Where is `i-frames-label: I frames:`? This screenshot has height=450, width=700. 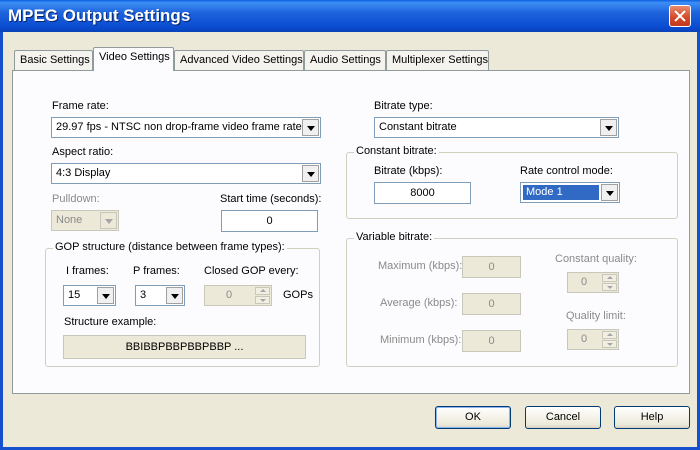 i-frames-label: I frames: is located at coordinates (87, 271).